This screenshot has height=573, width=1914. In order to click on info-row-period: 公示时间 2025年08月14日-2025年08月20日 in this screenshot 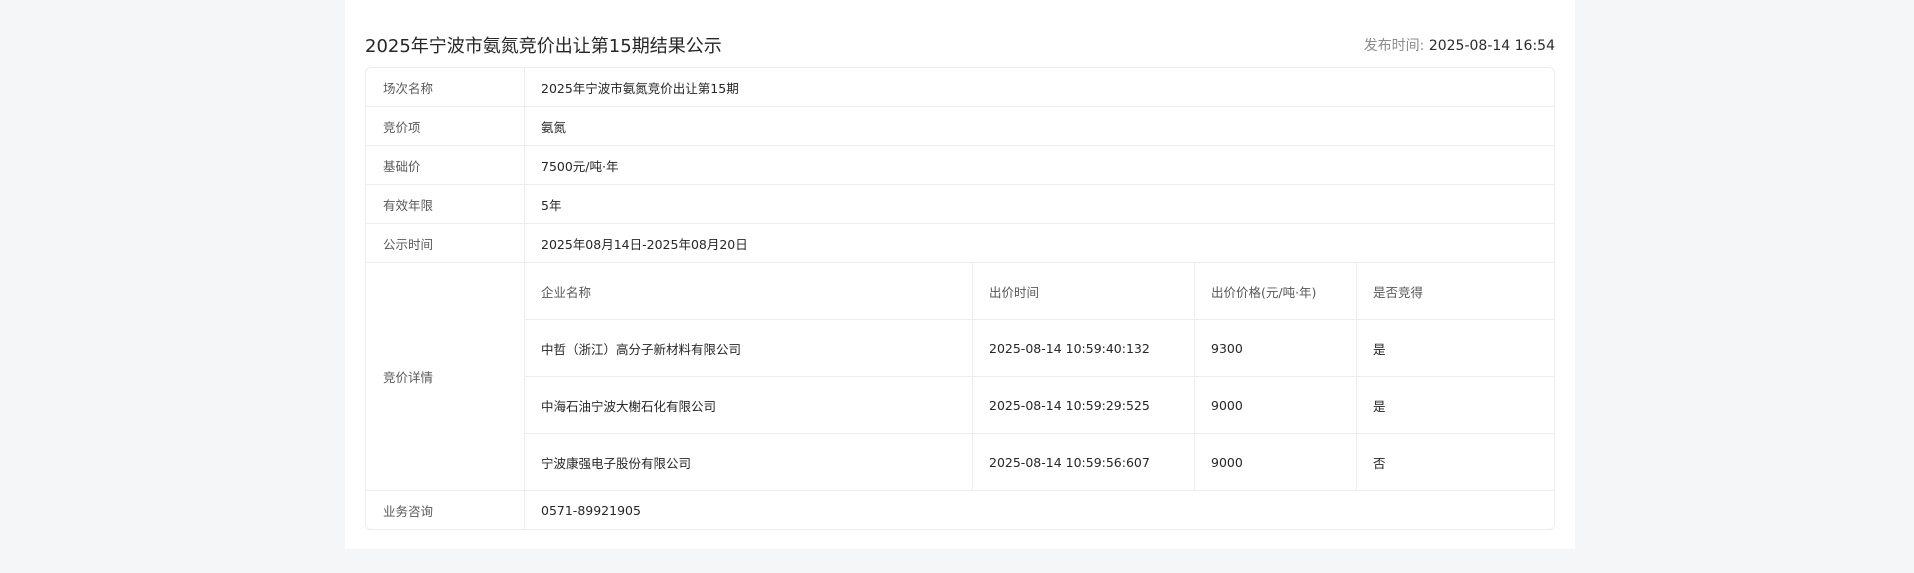, I will do `click(960, 243)`.